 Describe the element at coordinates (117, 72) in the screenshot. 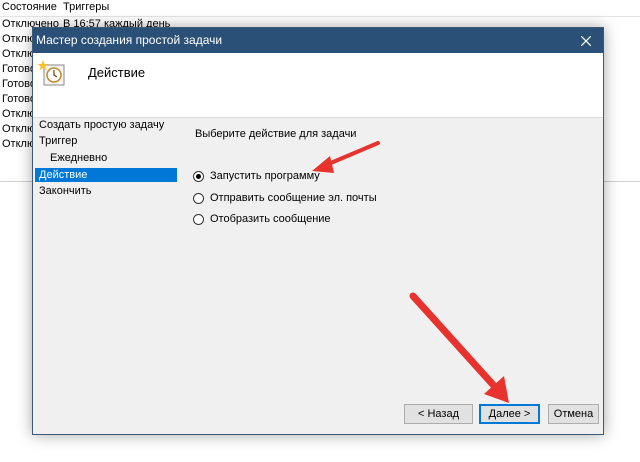

I see `page-heading: Действие` at that location.